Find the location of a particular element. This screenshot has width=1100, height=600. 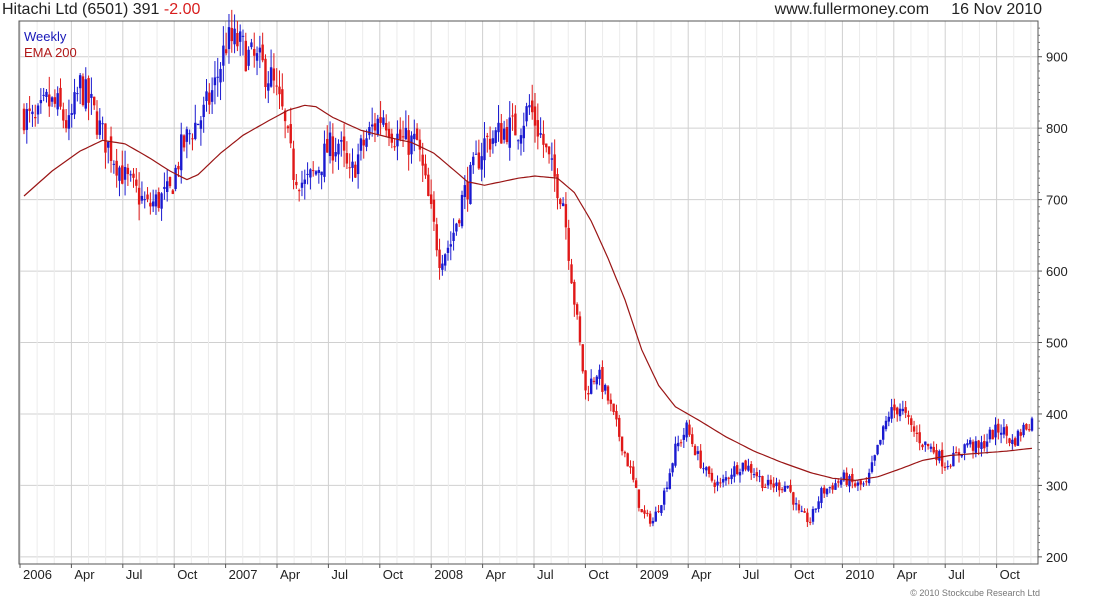

y-tick-label: 600 is located at coordinates (1057, 271).